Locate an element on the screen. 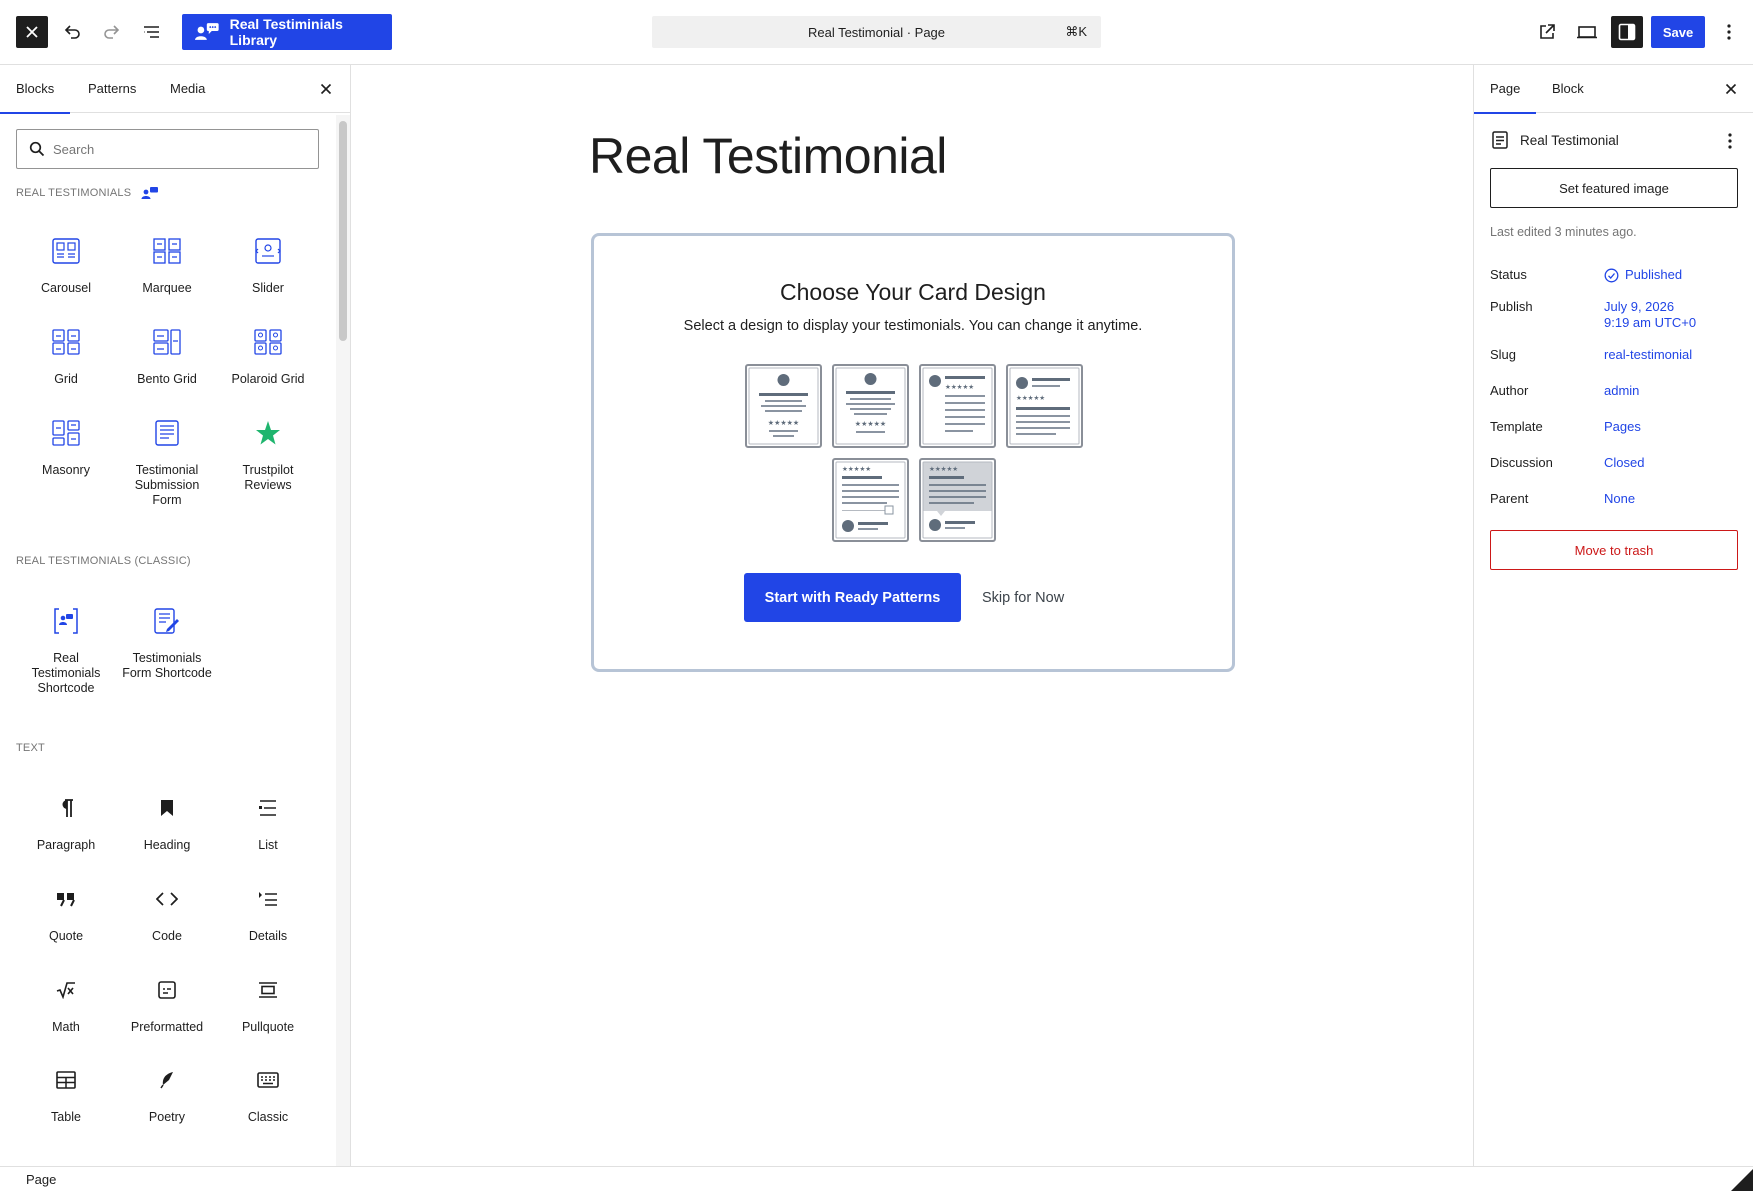  status-value: Published is located at coordinates (1643, 275).